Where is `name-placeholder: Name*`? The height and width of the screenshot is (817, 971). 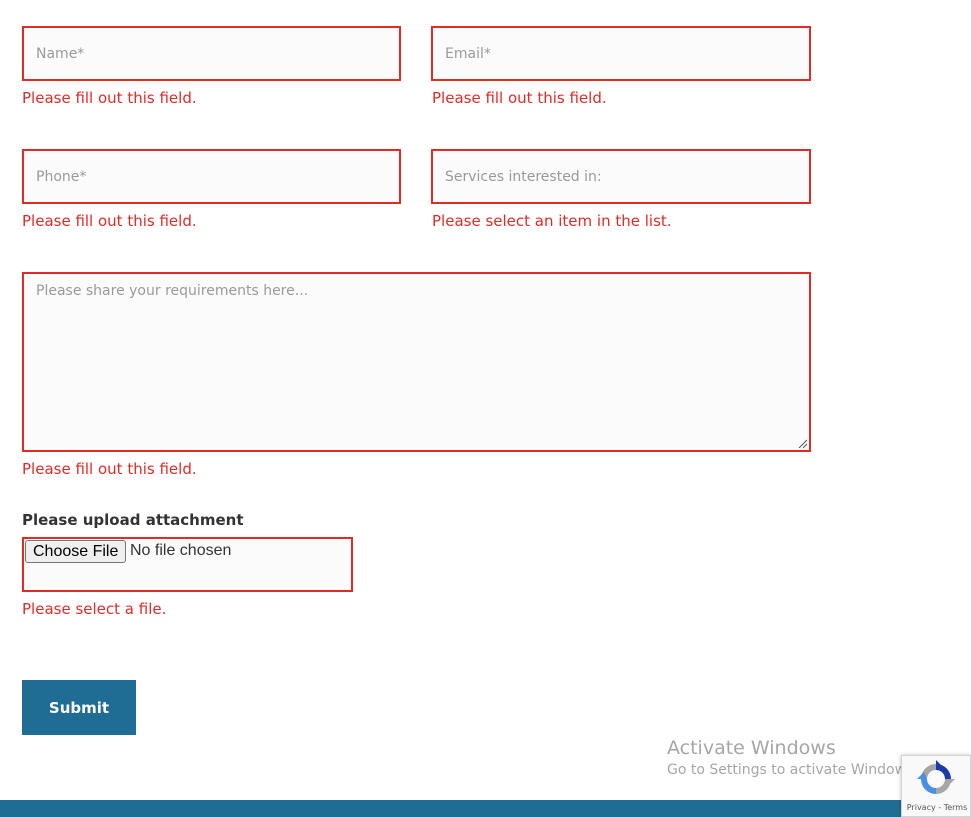
name-placeholder: Name* is located at coordinates (60, 53).